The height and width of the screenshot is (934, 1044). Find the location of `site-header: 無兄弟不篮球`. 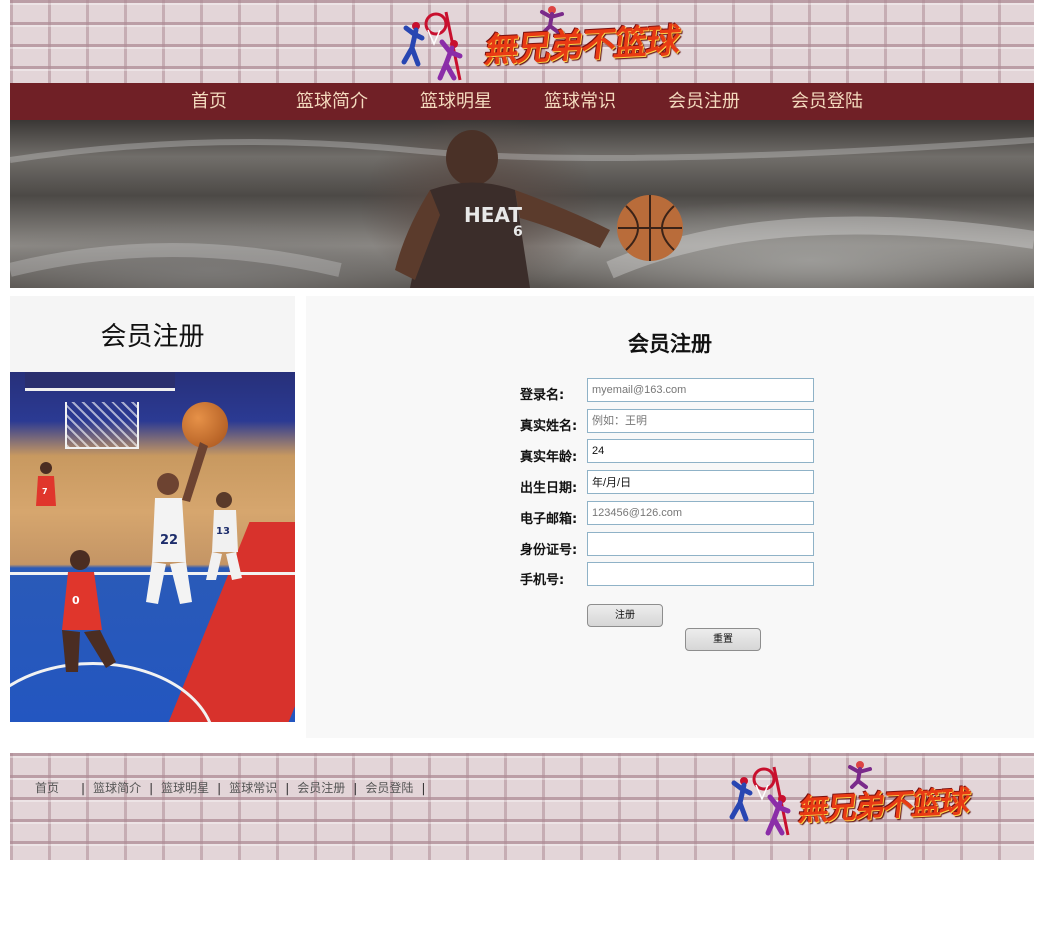

site-header: 無兄弟不篮球 is located at coordinates (522, 41).